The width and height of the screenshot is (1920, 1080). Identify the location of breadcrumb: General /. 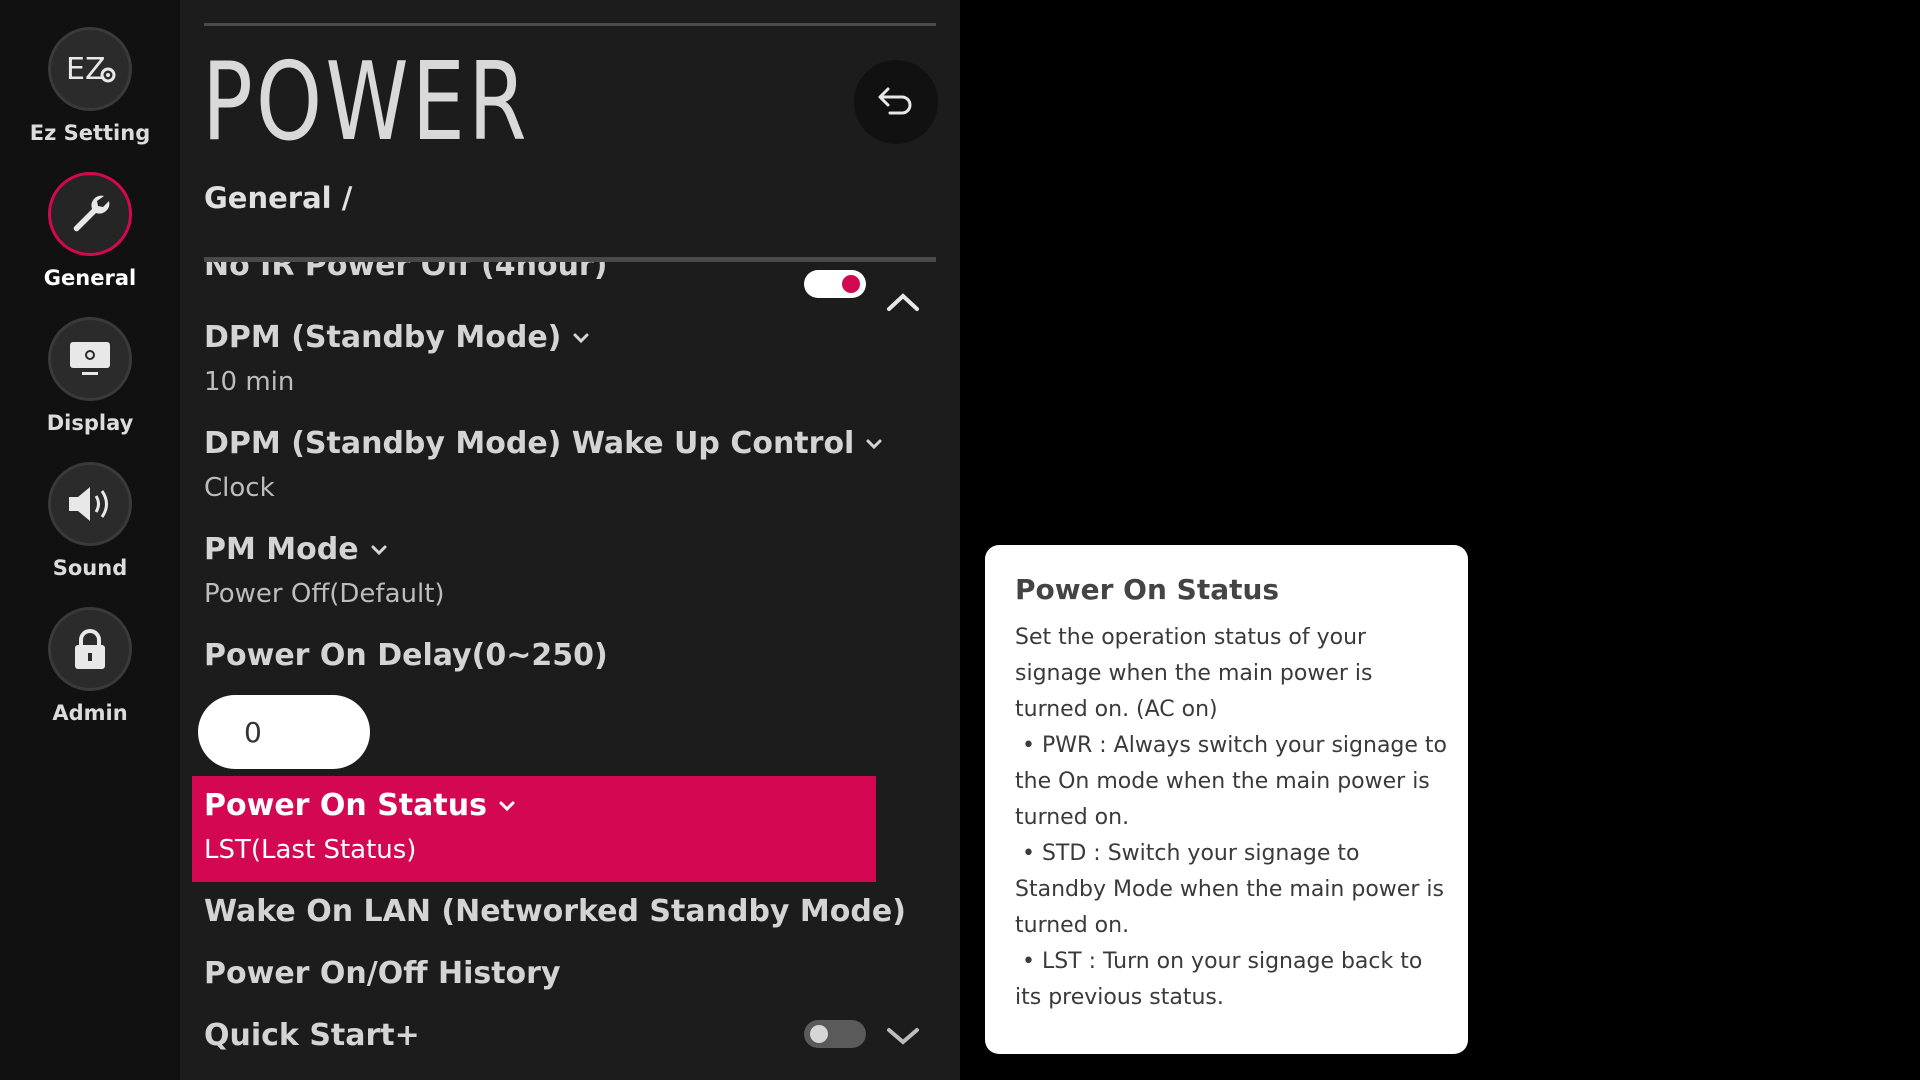
(278, 198).